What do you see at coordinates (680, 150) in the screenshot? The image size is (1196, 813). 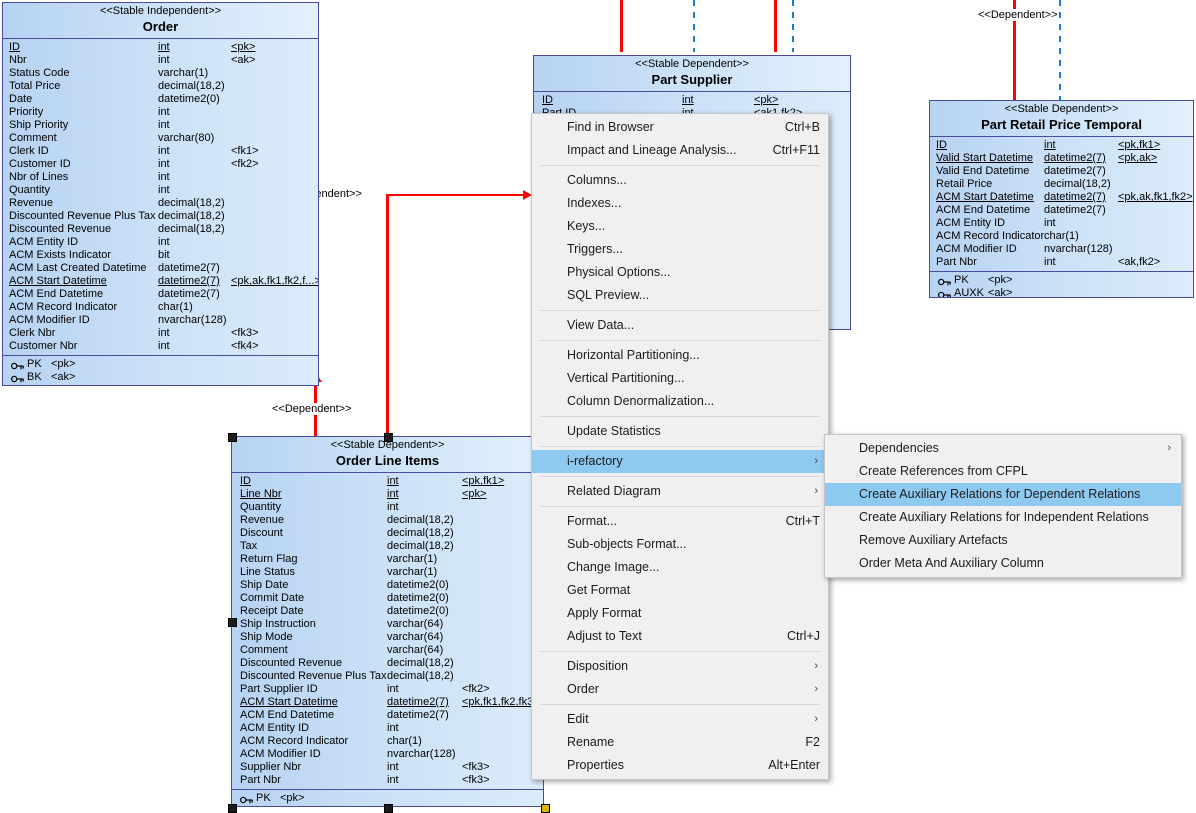 I see `menu-item-impact-and-lineage-analysis: Impact and Lineage Analysis... Ctrl+F11` at bounding box center [680, 150].